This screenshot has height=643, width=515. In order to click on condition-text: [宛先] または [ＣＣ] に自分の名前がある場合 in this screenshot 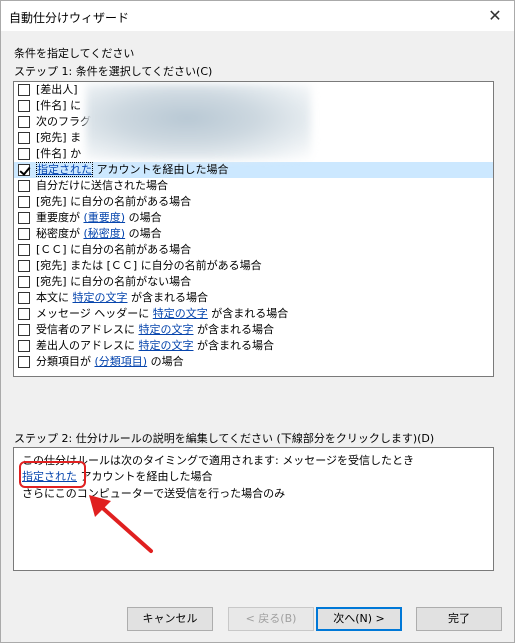, I will do `click(149, 265)`.